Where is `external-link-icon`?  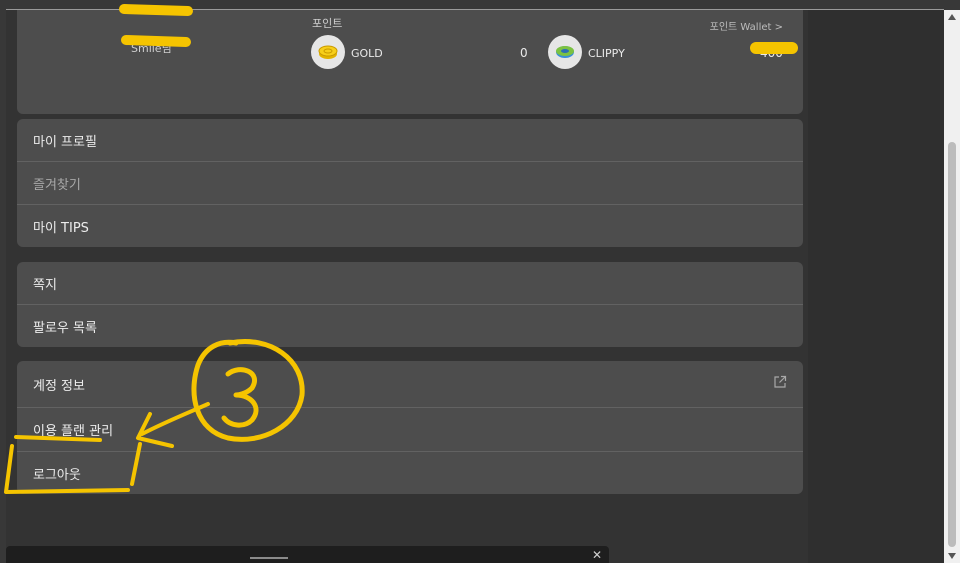 external-link-icon is located at coordinates (780, 384).